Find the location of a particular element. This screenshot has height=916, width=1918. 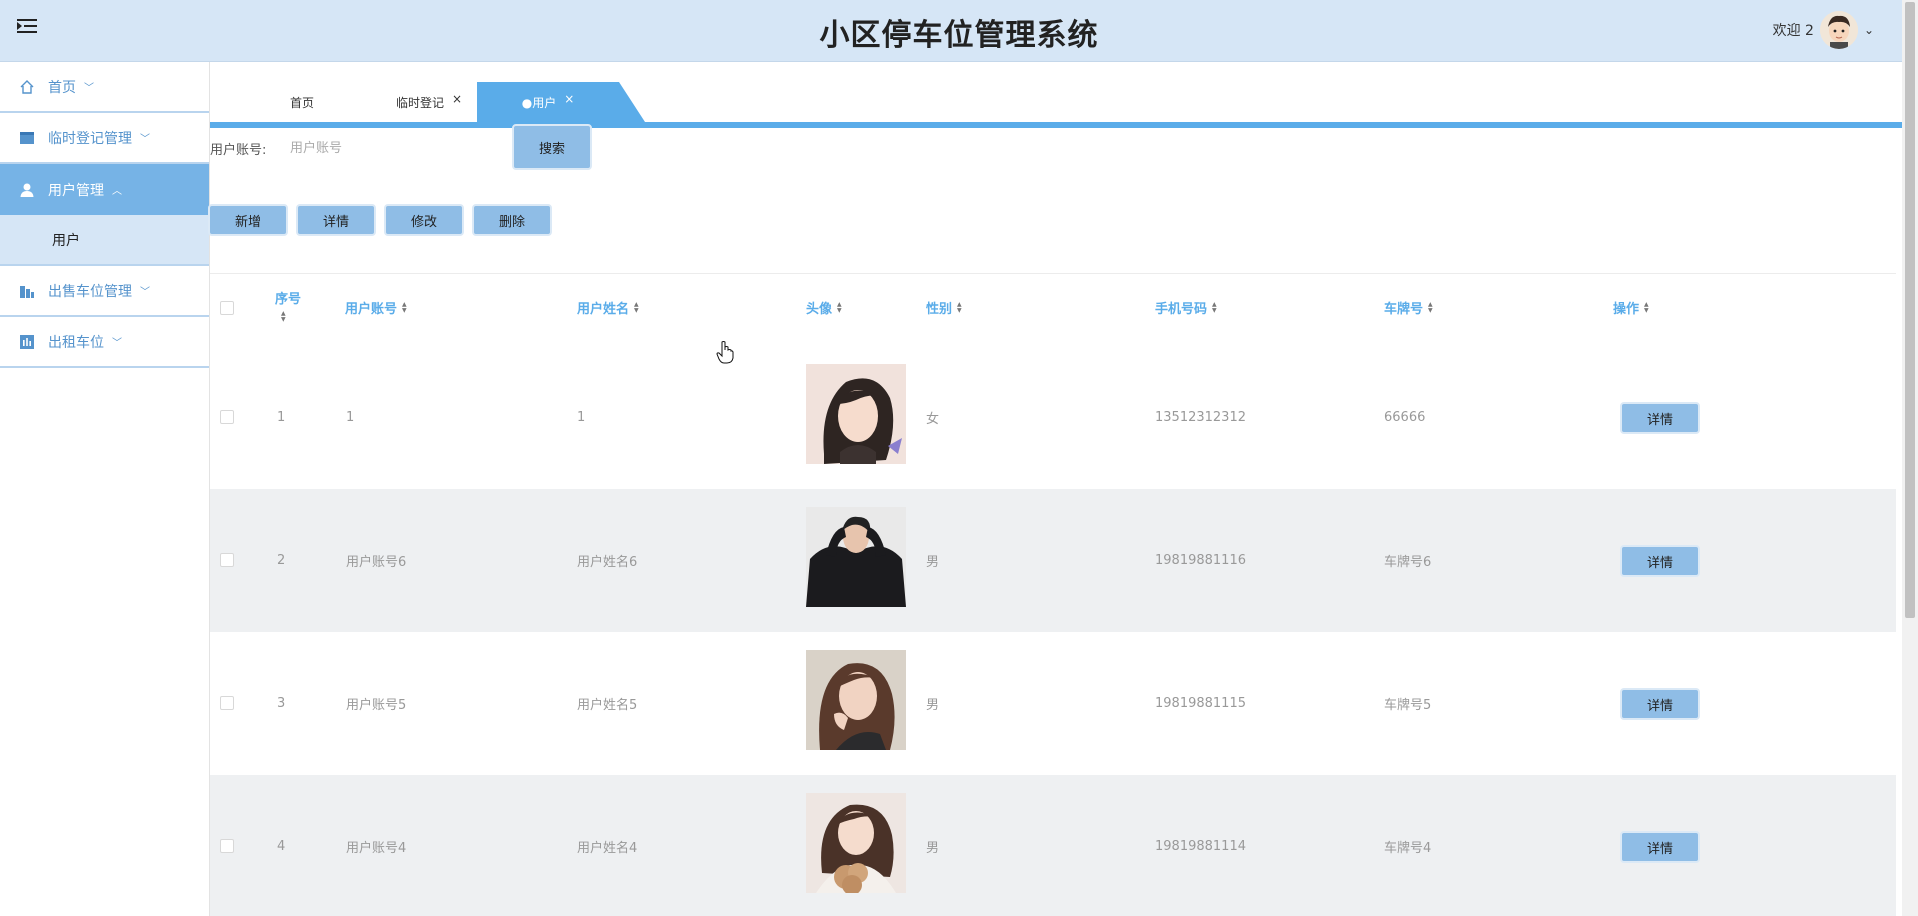

tab-label: 首页 is located at coordinates (302, 102).